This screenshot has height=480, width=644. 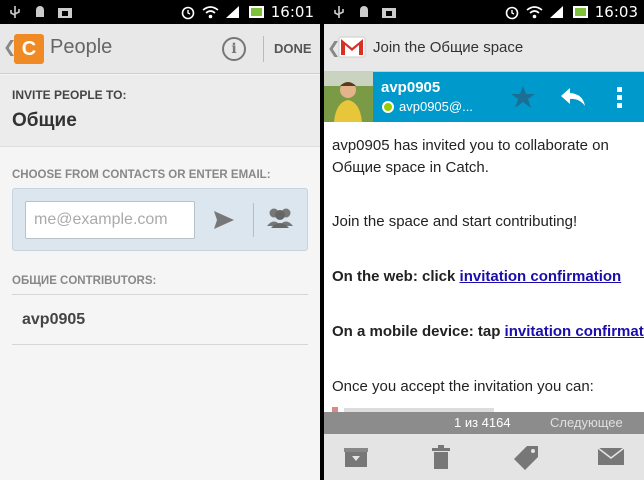 What do you see at coordinates (484, 12) in the screenshot?
I see `status-bar: 16:03` at bounding box center [484, 12].